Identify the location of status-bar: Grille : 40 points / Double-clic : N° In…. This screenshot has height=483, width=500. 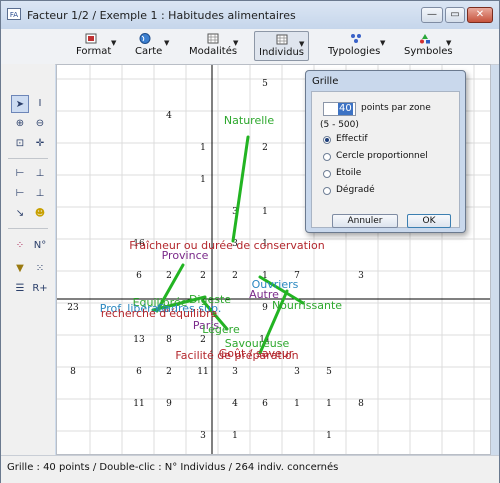
(250, 469).